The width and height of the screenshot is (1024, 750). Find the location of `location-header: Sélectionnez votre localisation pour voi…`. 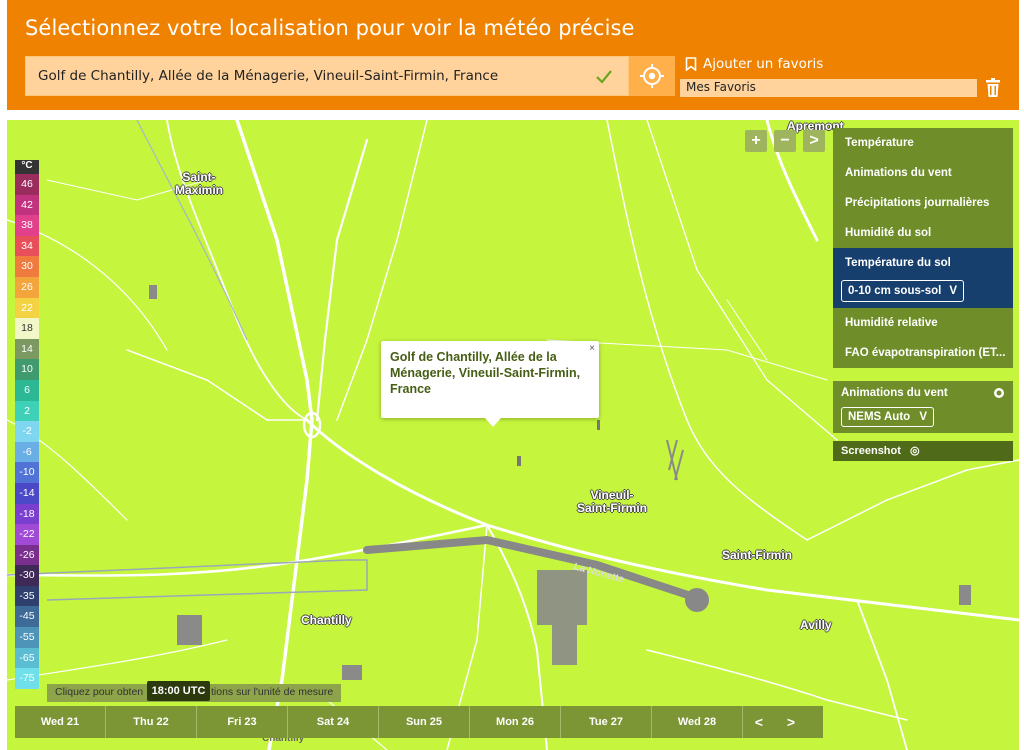

location-header: Sélectionnez votre localisation pour voi… is located at coordinates (513, 55).